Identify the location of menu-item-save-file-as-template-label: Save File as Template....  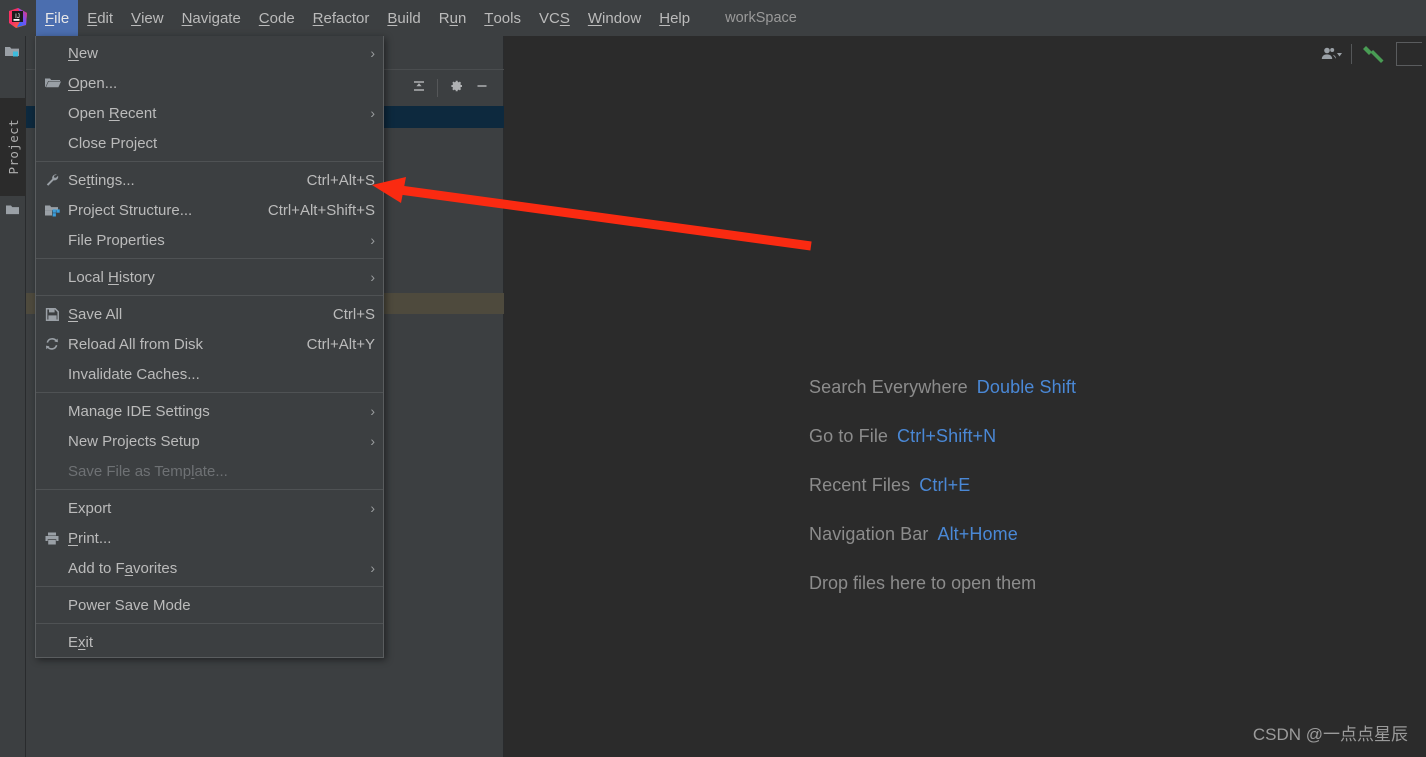
(148, 471).